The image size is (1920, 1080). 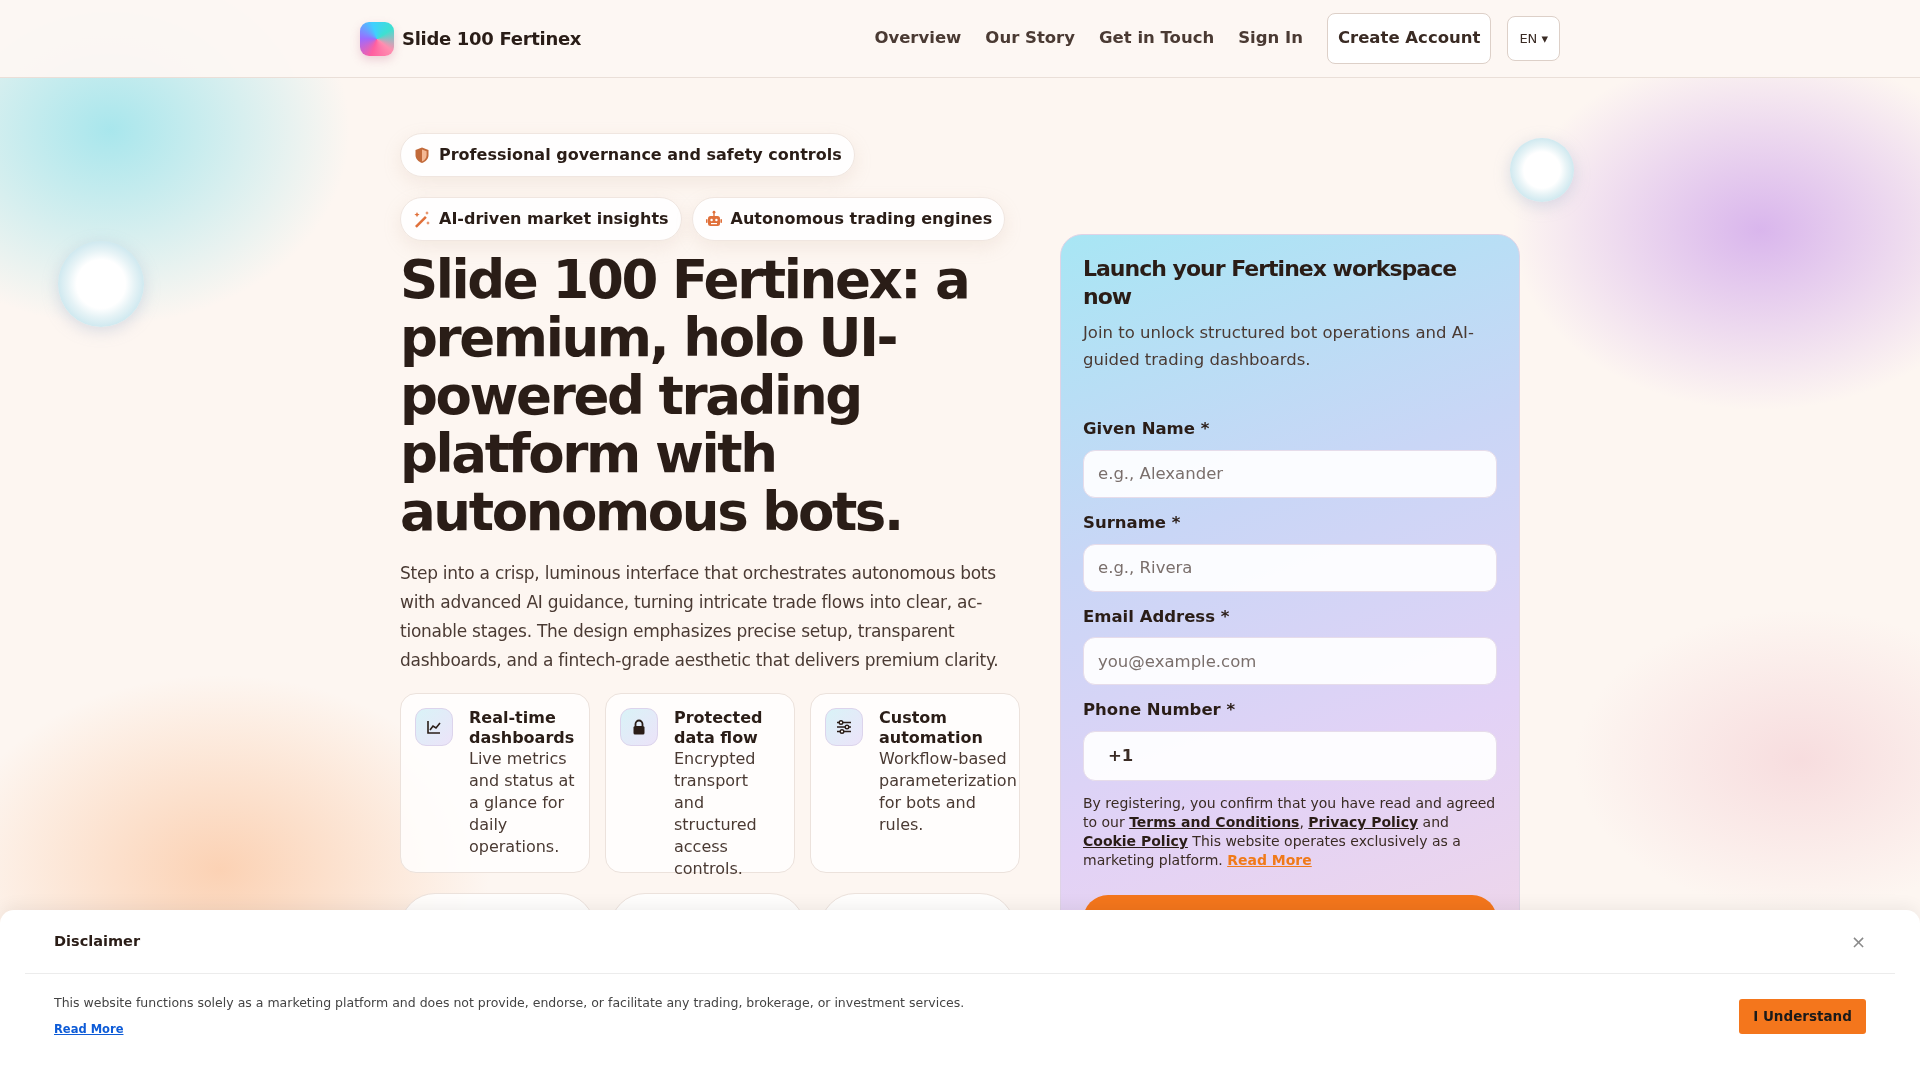 What do you see at coordinates (640, 155) in the screenshot?
I see `tag-label: Professional governance and safety controls` at bounding box center [640, 155].